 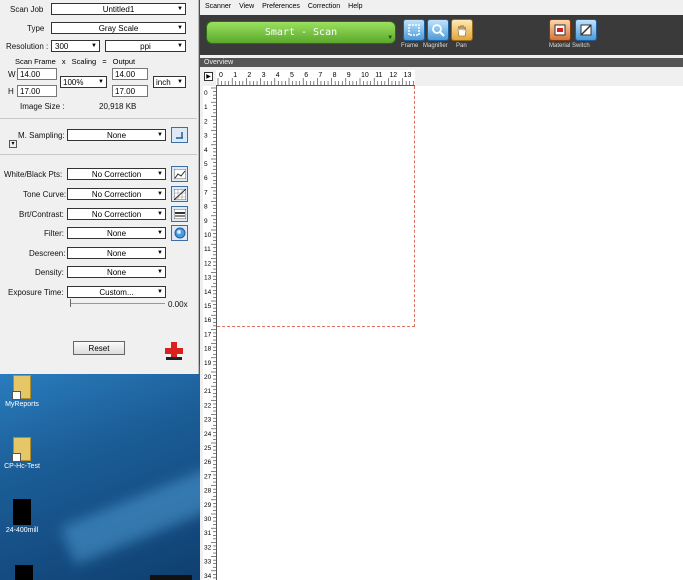 What do you see at coordinates (75, 46) in the screenshot?
I see `resolution-select: 300 ▼` at bounding box center [75, 46].